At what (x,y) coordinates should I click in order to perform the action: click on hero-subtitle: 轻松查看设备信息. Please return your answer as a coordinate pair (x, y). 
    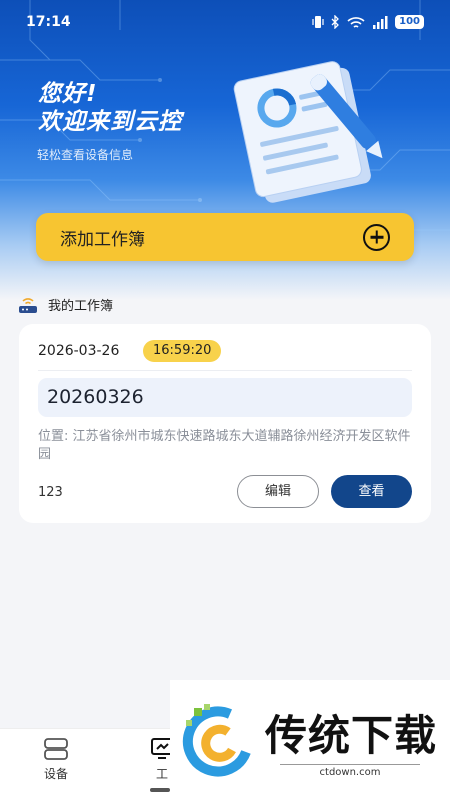
    Looking at the image, I should click on (85, 155).